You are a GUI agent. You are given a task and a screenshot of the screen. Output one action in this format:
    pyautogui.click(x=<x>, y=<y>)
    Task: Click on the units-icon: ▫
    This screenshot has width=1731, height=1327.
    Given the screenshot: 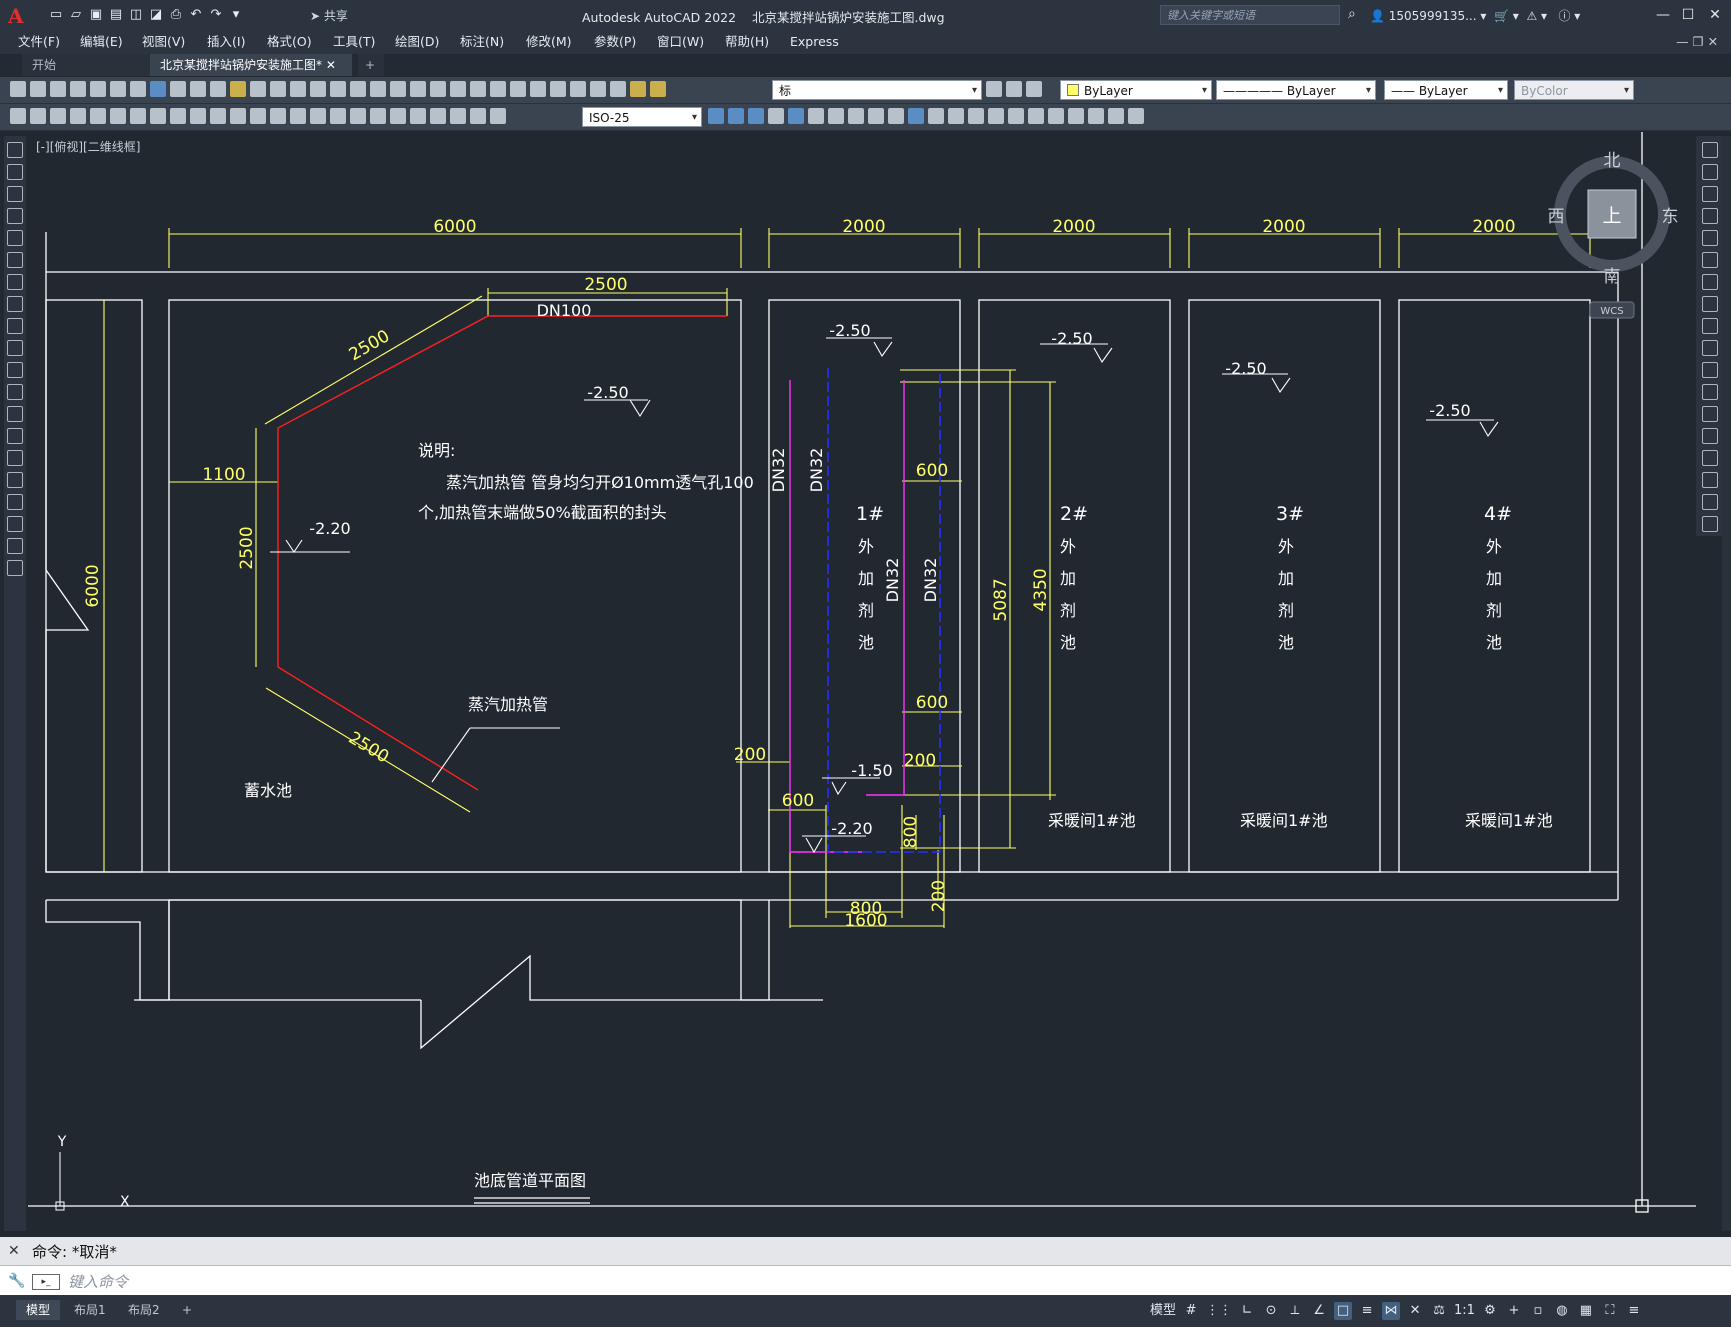 What is the action you would take?
    pyautogui.click(x=1538, y=1311)
    